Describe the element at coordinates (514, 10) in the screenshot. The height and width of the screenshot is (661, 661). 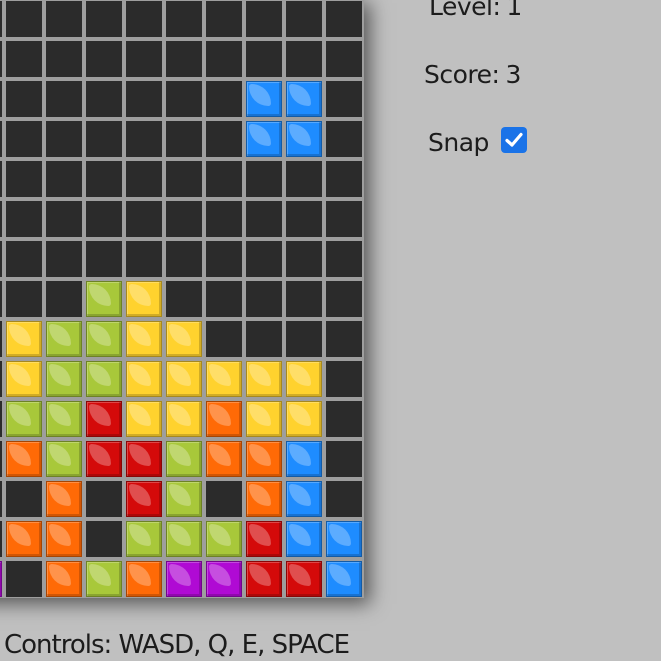
I see `level-value: 1` at that location.